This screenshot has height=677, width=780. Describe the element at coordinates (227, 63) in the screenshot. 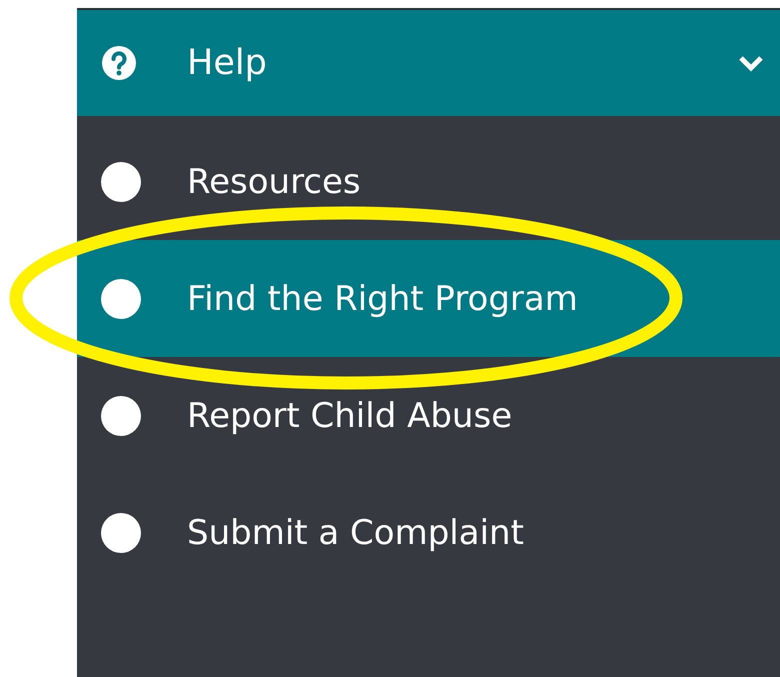

I see `menu-title: Help` at that location.